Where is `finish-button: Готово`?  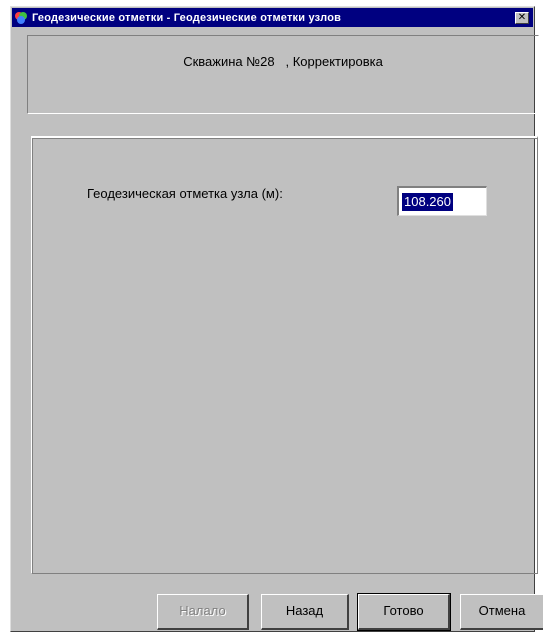
finish-button: Готово is located at coordinates (404, 612).